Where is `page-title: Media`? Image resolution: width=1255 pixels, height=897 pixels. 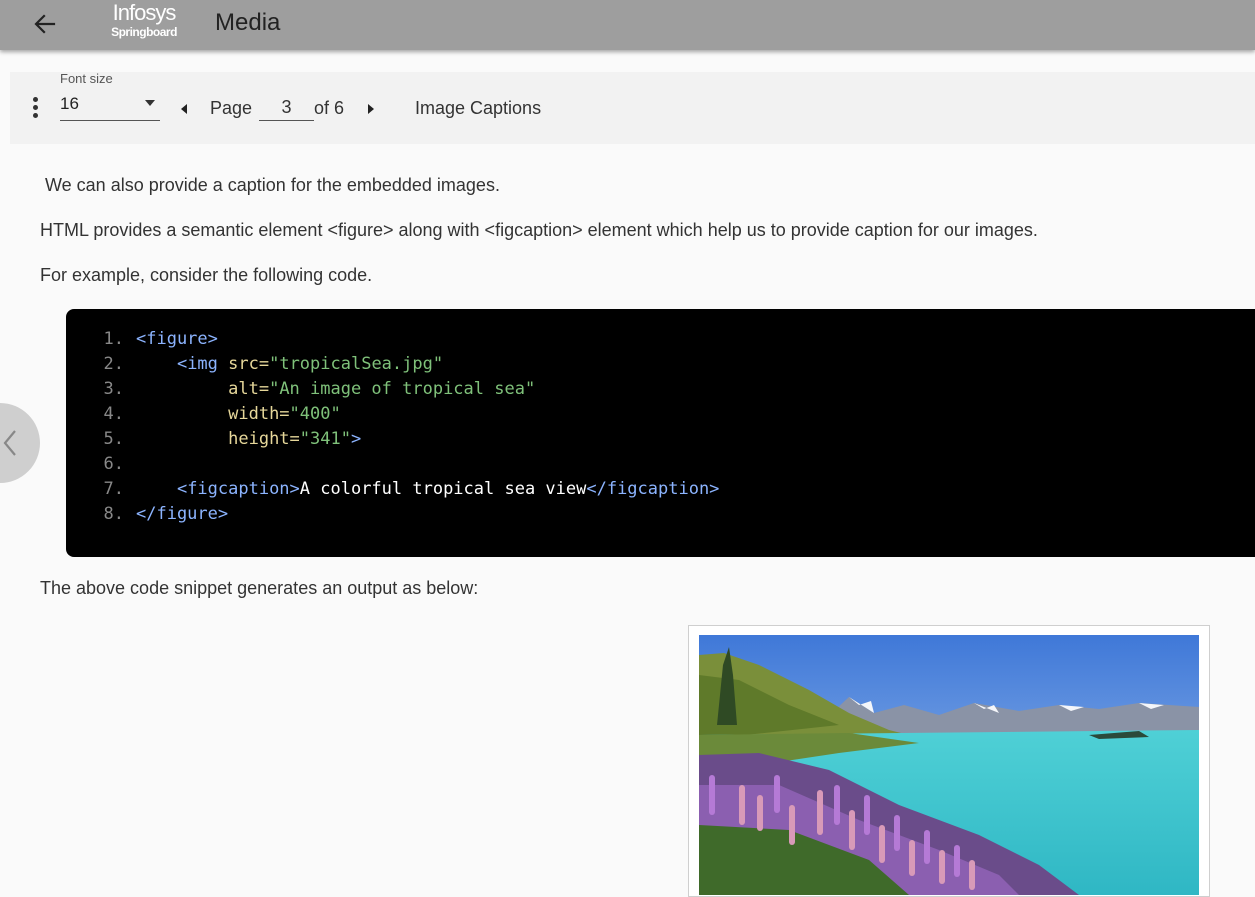
page-title: Media is located at coordinates (248, 22).